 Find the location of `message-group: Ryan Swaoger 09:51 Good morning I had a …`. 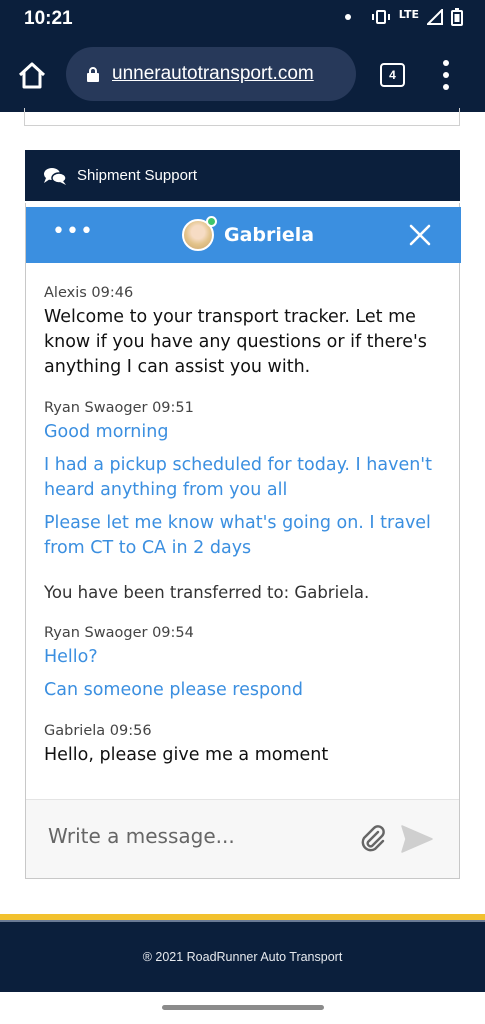

message-group: Ryan Swaoger 09:51 Good morning I had a … is located at coordinates (242, 480).